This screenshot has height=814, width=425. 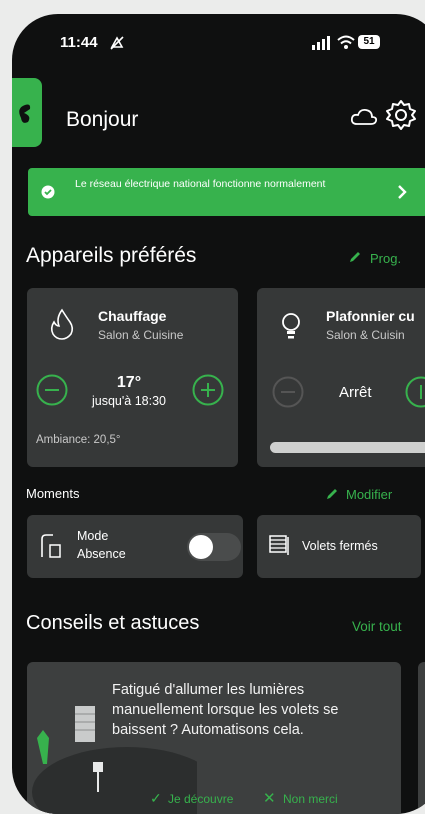 What do you see at coordinates (364, 117) in the screenshot?
I see `cloud-icon` at bounding box center [364, 117].